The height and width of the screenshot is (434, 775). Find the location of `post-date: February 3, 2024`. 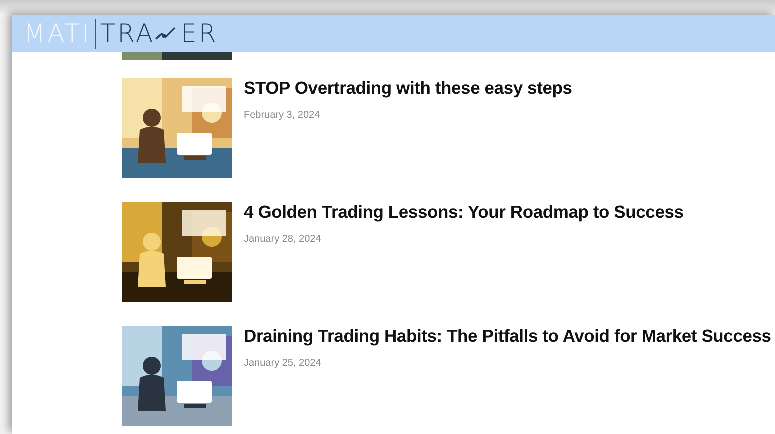

post-date: February 3, 2024 is located at coordinates (283, 115).